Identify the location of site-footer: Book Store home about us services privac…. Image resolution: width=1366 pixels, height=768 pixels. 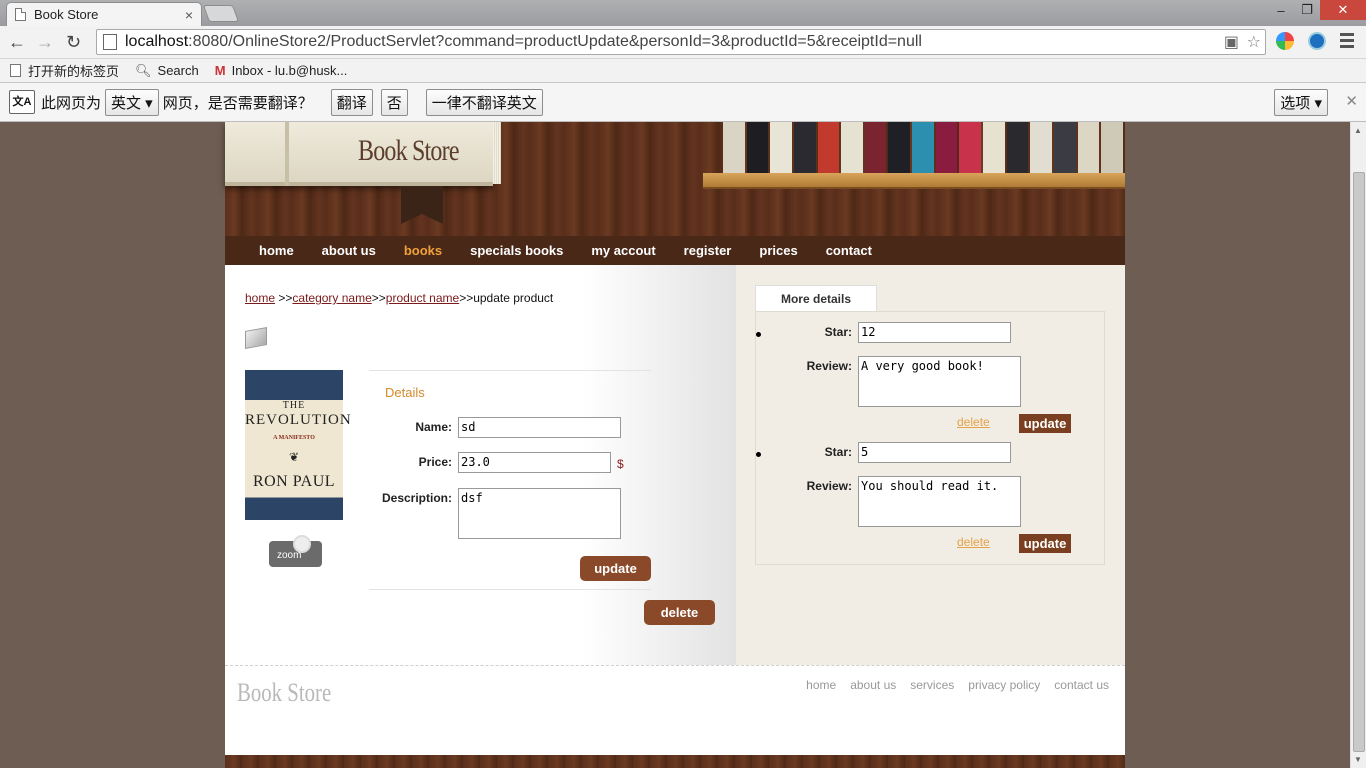
(675, 710).